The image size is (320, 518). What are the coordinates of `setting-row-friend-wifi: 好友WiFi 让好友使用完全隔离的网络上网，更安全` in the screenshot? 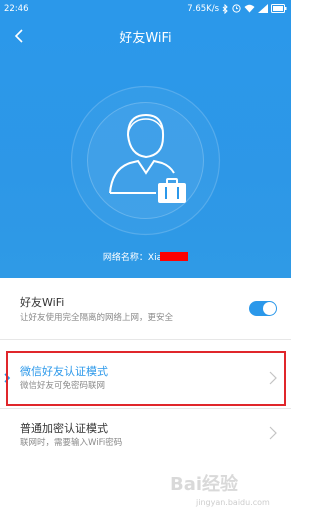 It's located at (145, 308).